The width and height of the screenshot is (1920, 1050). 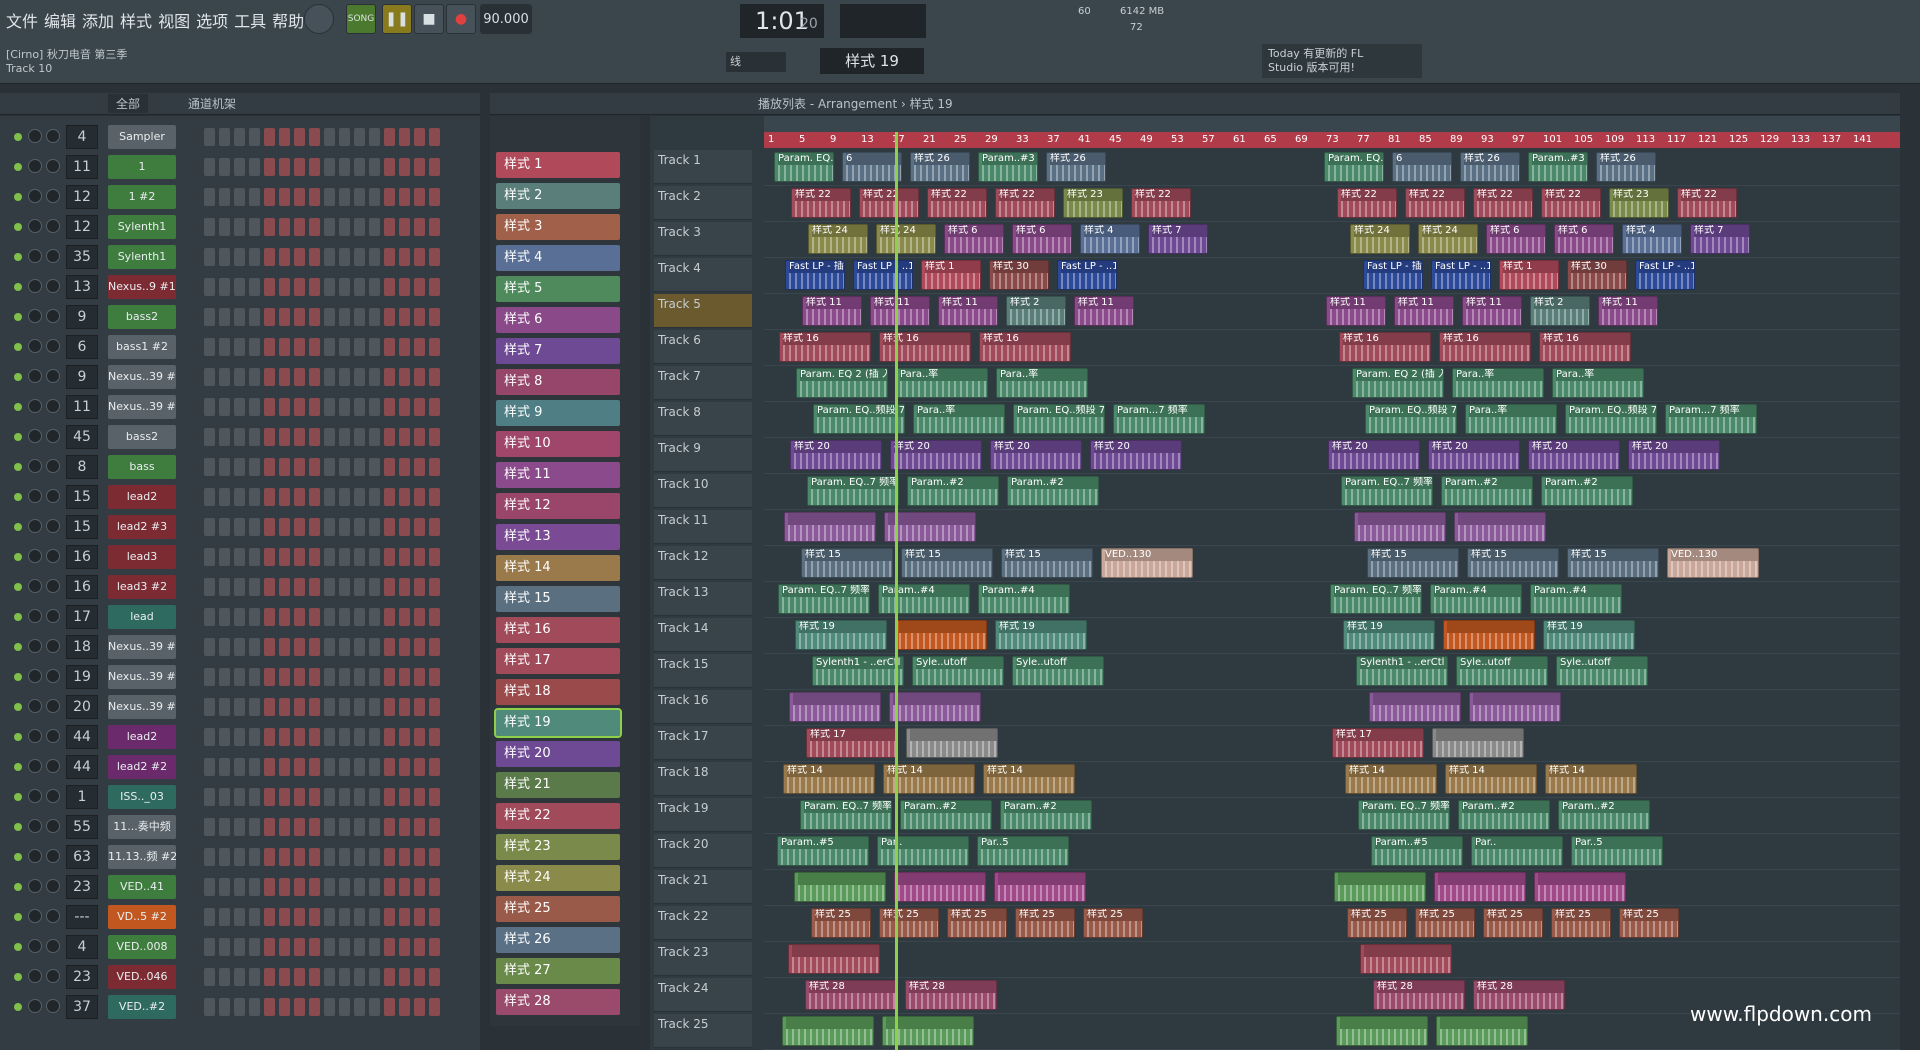 What do you see at coordinates (1036, 311) in the screenshot?
I see `playlist-clip: 样式 2` at bounding box center [1036, 311].